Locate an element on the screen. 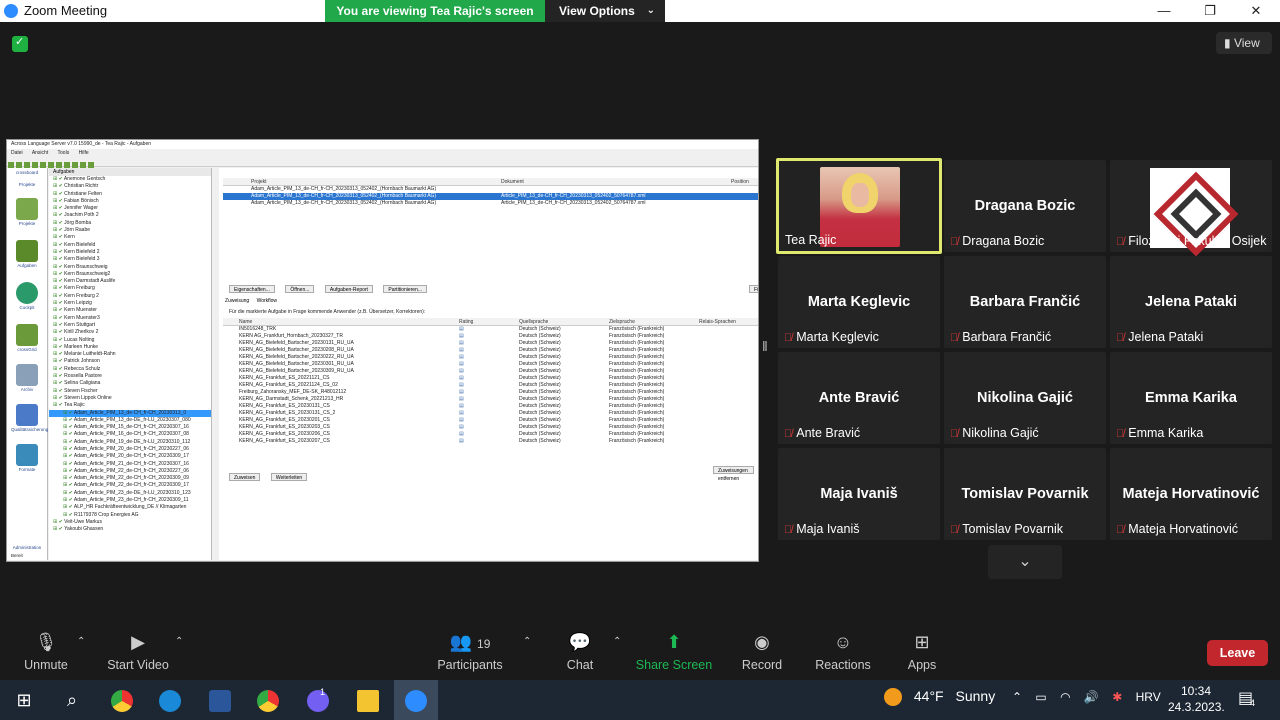 The width and height of the screenshot is (1280, 720). view-button: ▮ View is located at coordinates (1244, 43).